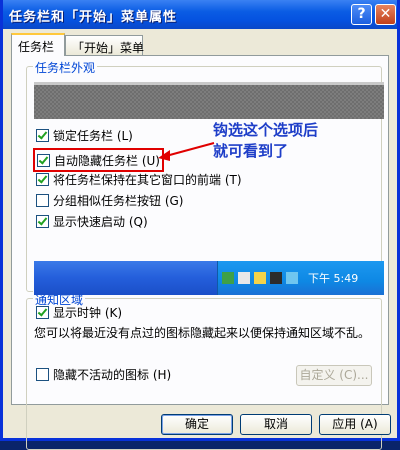 Image resolution: width=400 pixels, height=450 pixels. What do you see at coordinates (276, 424) in the screenshot?
I see `cancel-button: 取消` at bounding box center [276, 424].